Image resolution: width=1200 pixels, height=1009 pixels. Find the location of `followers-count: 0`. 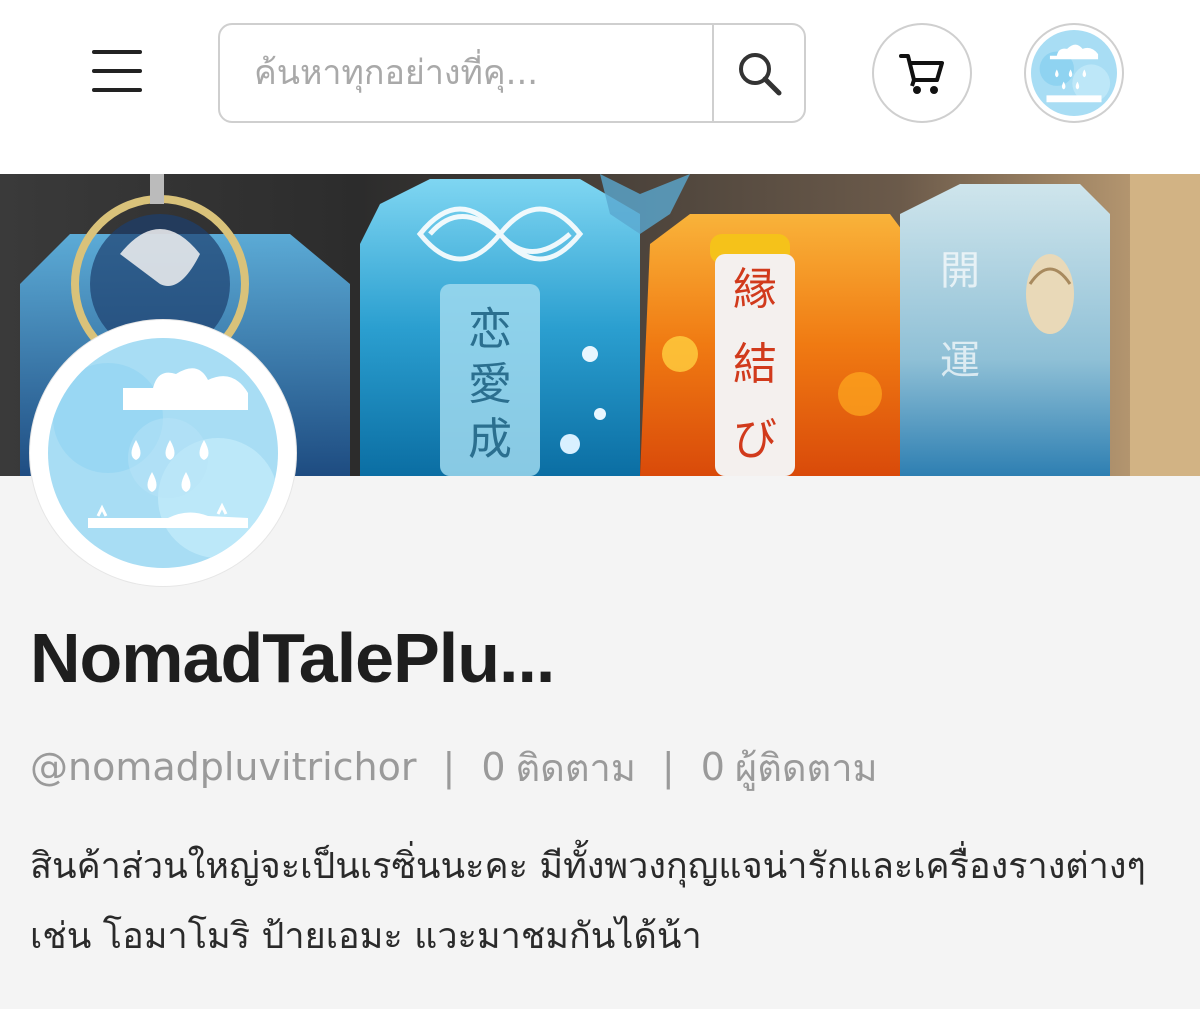

followers-count: 0 is located at coordinates (713, 767).